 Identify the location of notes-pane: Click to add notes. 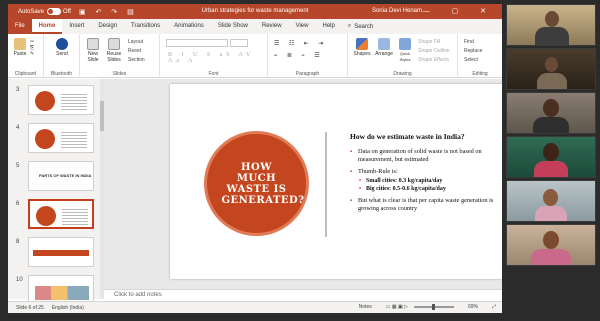
(303, 295).